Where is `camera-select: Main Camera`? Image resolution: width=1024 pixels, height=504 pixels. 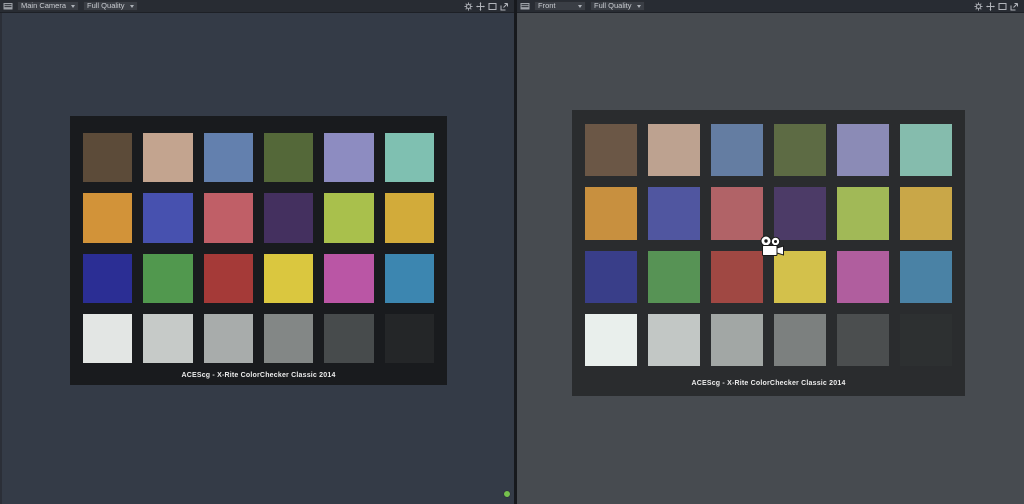
camera-select: Main Camera is located at coordinates (48, 6).